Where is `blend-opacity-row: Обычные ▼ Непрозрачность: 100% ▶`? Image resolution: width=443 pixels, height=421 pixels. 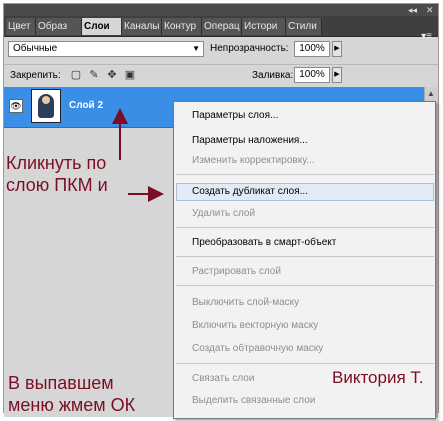
blend-opacity-row: Обычные ▼ Непрозрачность: 100% ▶ is located at coordinates (221, 50).